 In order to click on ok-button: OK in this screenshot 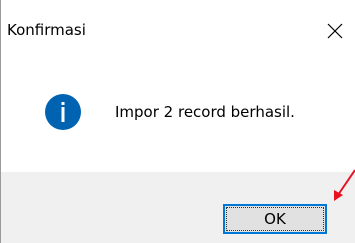, I will do `click(275, 219)`.